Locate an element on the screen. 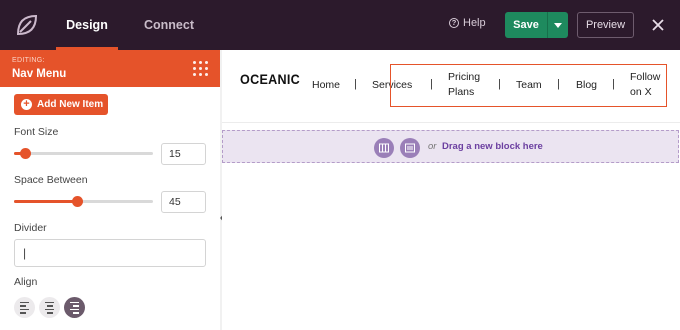 This screenshot has width=680, height=330. save-button: Save is located at coordinates (526, 25).